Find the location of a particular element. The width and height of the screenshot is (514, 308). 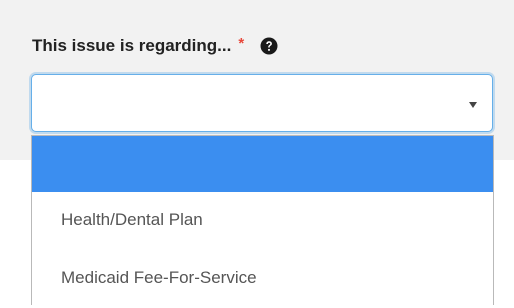

required-marker: * is located at coordinates (241, 43).